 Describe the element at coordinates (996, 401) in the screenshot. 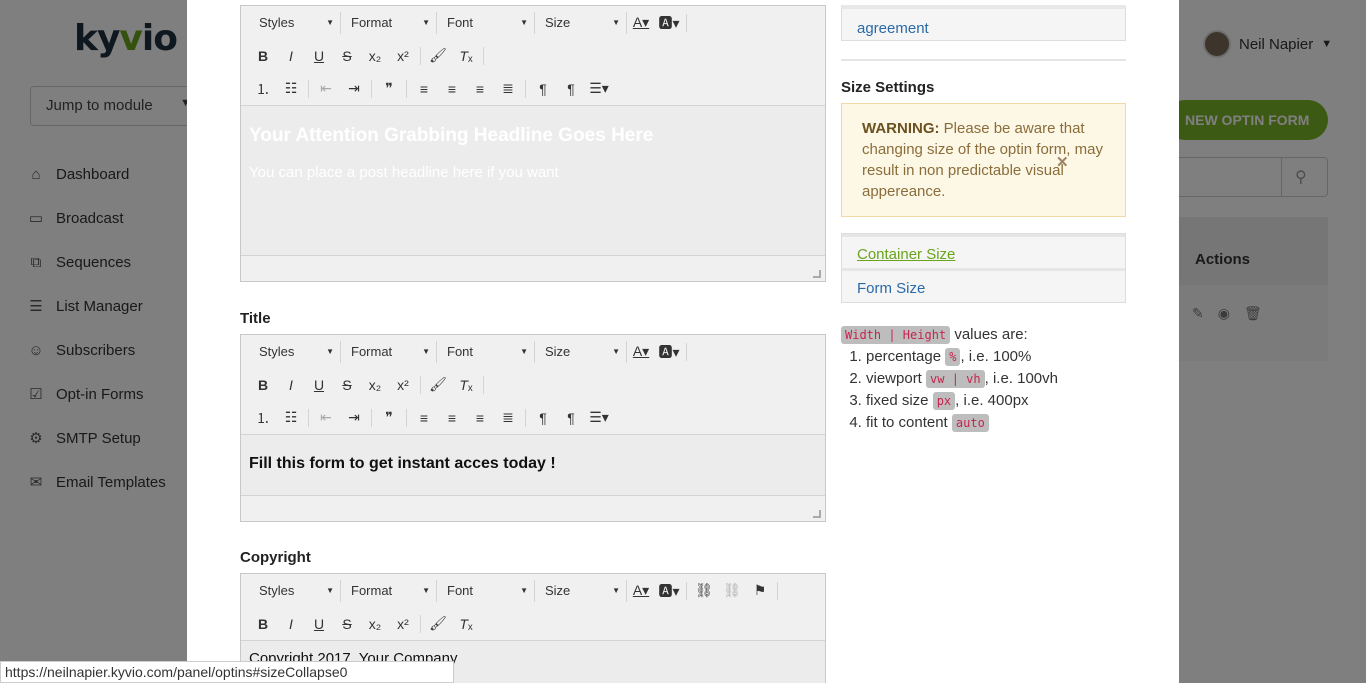

I see `list-item: fixed size px, i.e. 400px` at that location.